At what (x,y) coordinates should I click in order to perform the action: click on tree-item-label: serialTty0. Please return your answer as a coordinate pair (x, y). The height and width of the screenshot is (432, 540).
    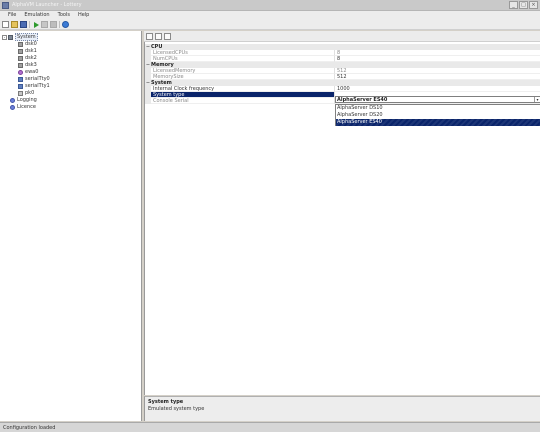
    Looking at the image, I should click on (37, 79).